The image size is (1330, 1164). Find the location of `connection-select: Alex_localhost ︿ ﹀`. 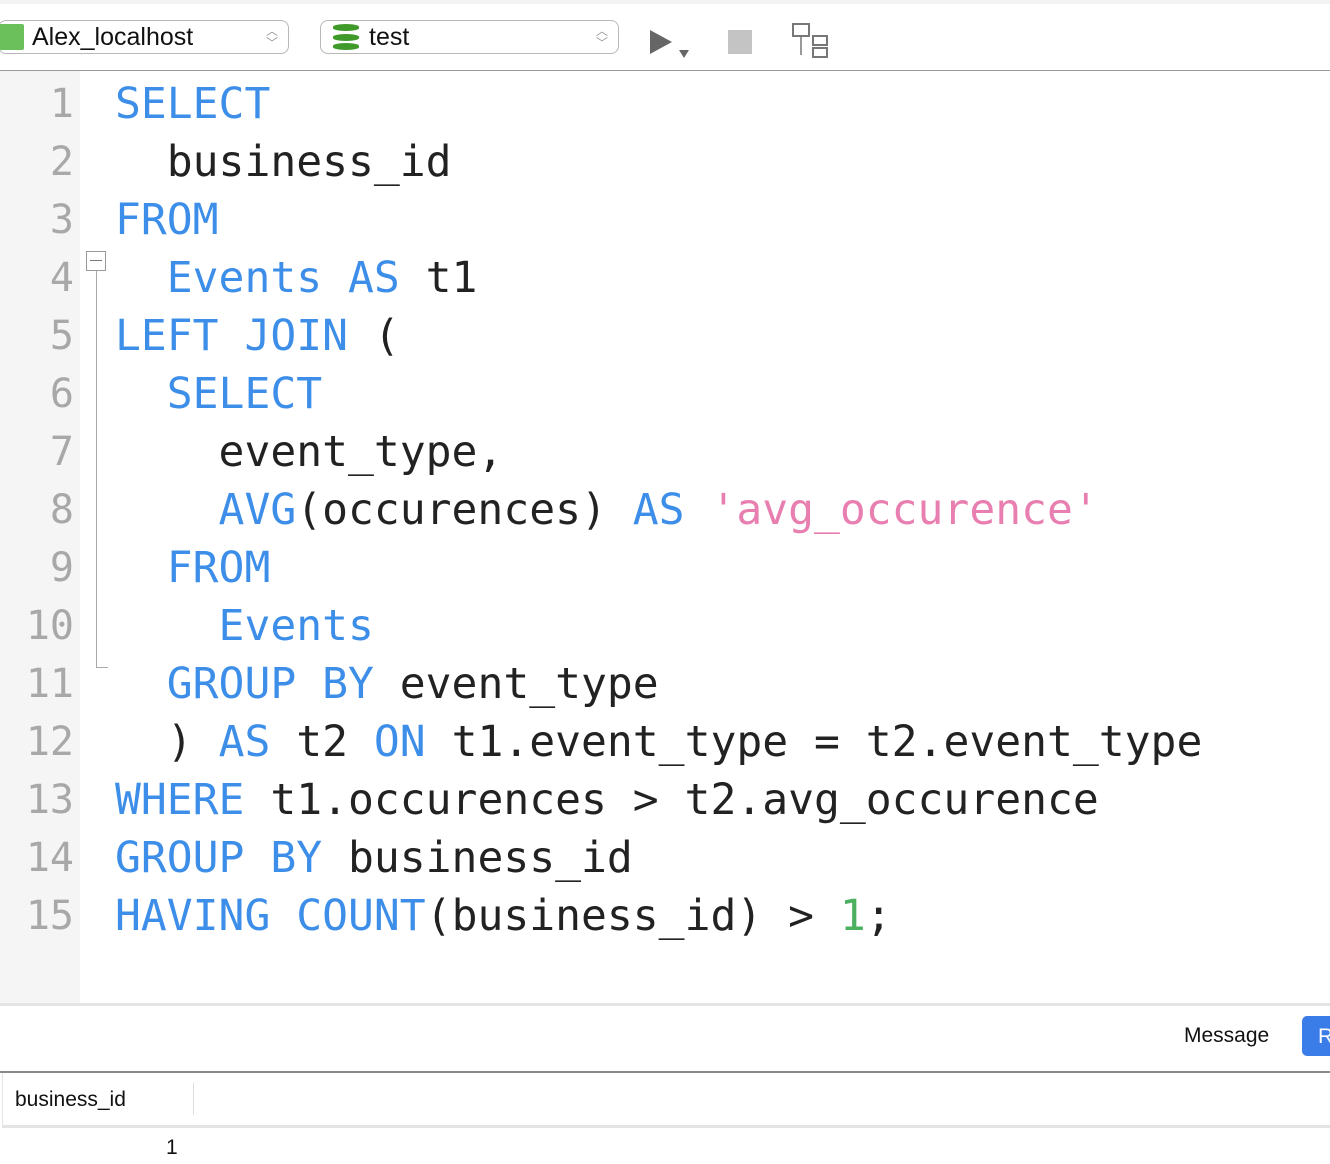

connection-select: Alex_localhost ︿ ﹀ is located at coordinates (144, 37).